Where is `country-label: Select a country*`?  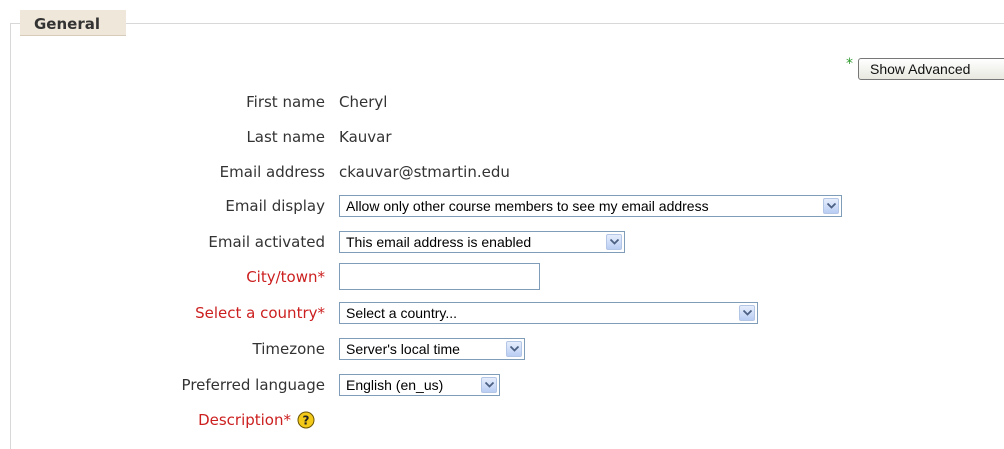 country-label: Select a country* is located at coordinates (260, 313).